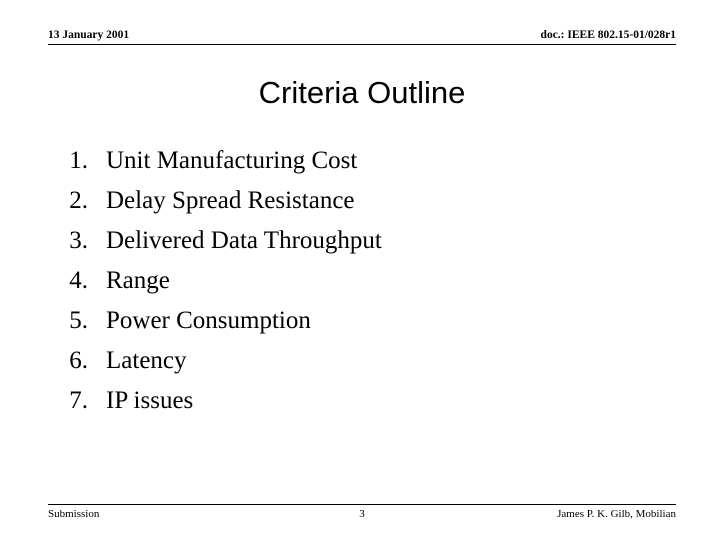 The width and height of the screenshot is (720, 540). What do you see at coordinates (78, 200) in the screenshot?
I see `list-item-number: 2.` at bounding box center [78, 200].